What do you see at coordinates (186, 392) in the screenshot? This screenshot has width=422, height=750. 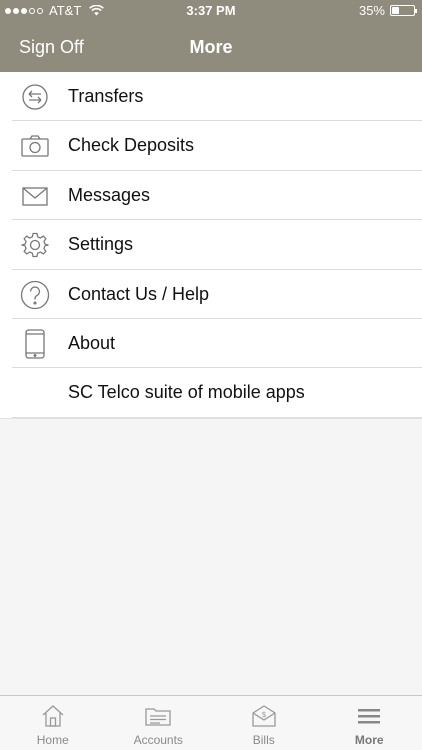 I see `menu-item-label: SC Telco suite of mobile apps` at bounding box center [186, 392].